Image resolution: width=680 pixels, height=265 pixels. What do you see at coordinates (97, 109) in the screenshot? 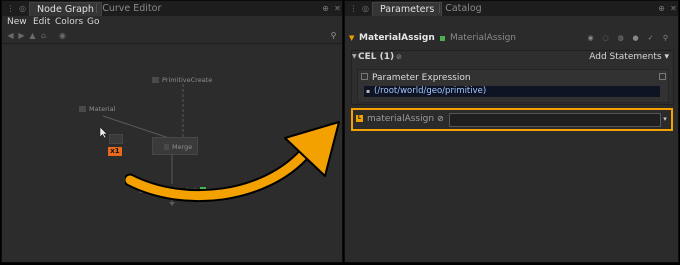
I see `node-material: Material` at bounding box center [97, 109].